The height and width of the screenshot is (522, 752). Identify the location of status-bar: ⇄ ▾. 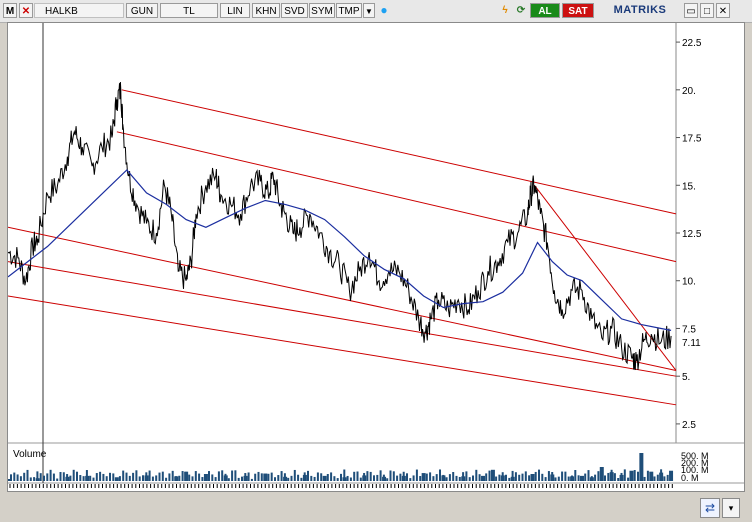
(376, 509).